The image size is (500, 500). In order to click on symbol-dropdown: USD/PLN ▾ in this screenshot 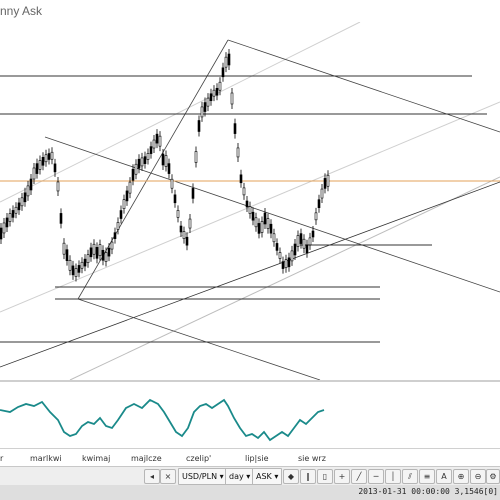, I will do `click(203, 476)`.